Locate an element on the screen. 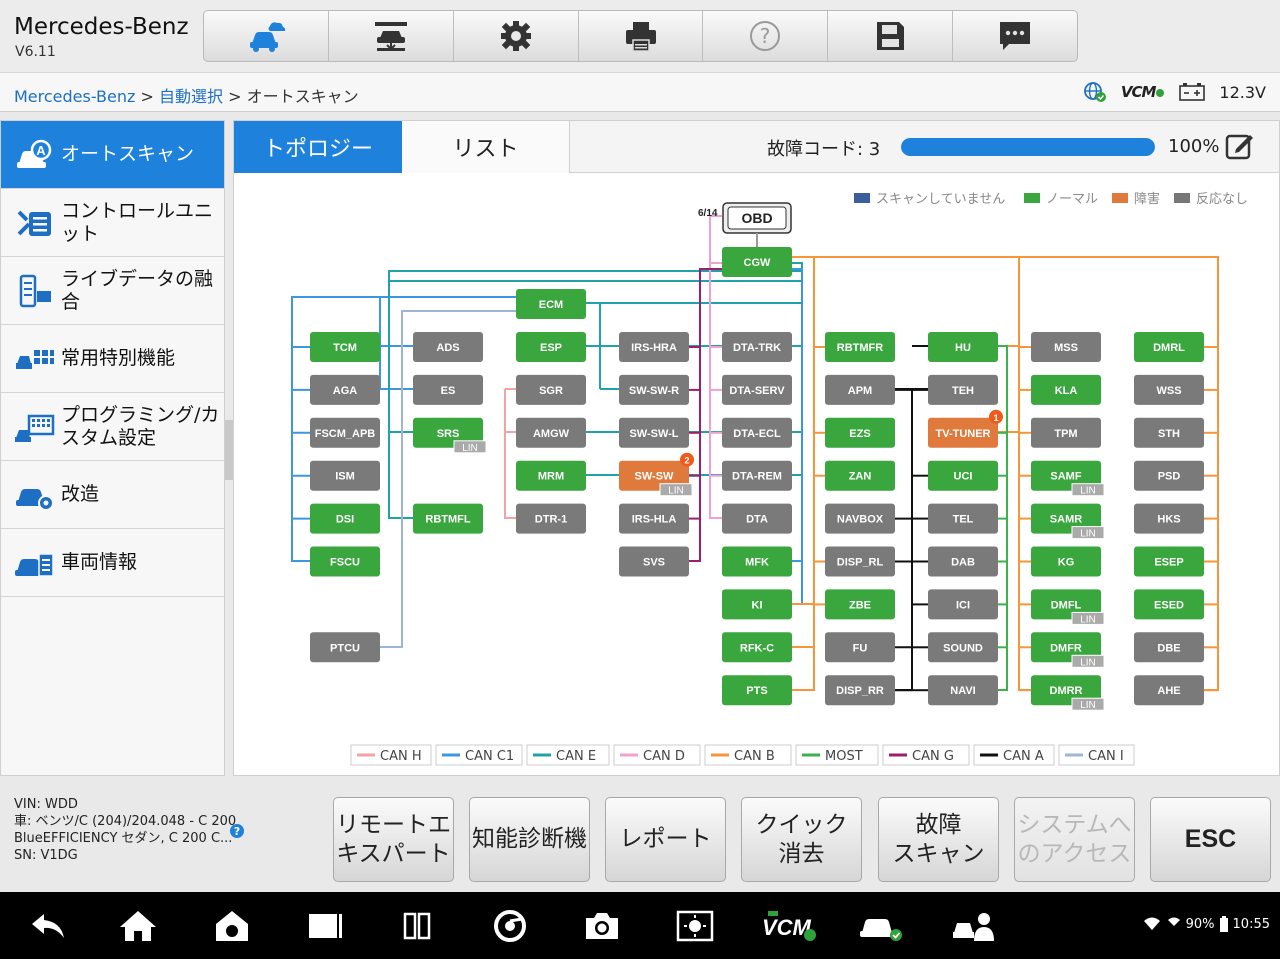 The height and width of the screenshot is (959, 1280). ecu-node-tpm: TPM is located at coordinates (1066, 432).